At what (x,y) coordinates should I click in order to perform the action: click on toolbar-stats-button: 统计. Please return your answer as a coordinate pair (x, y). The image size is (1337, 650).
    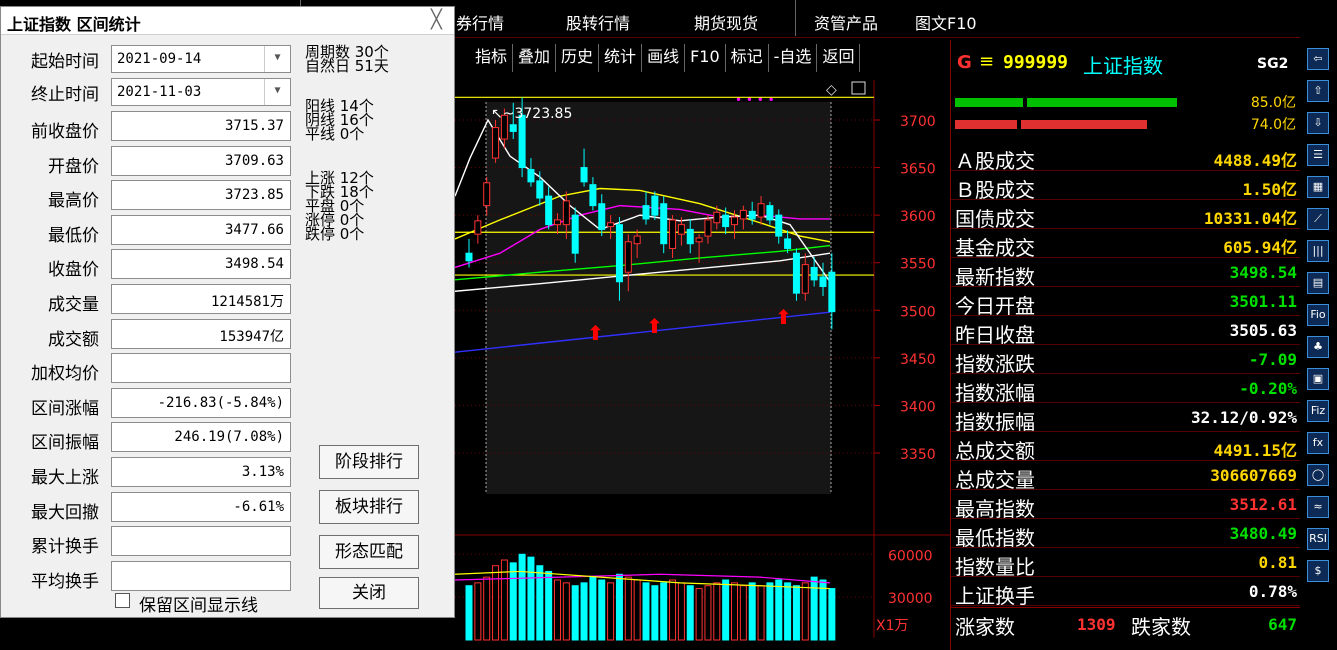
    Looking at the image, I should click on (621, 58).